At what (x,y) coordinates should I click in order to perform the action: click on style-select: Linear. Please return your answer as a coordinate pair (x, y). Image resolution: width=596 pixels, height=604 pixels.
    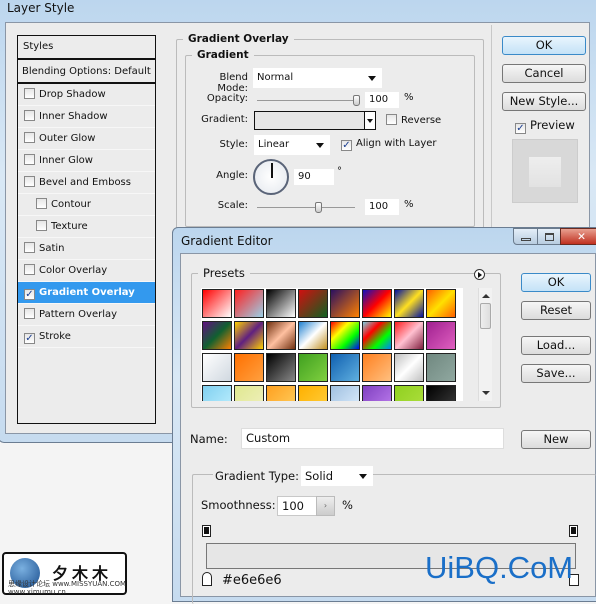
    Looking at the image, I should click on (292, 145).